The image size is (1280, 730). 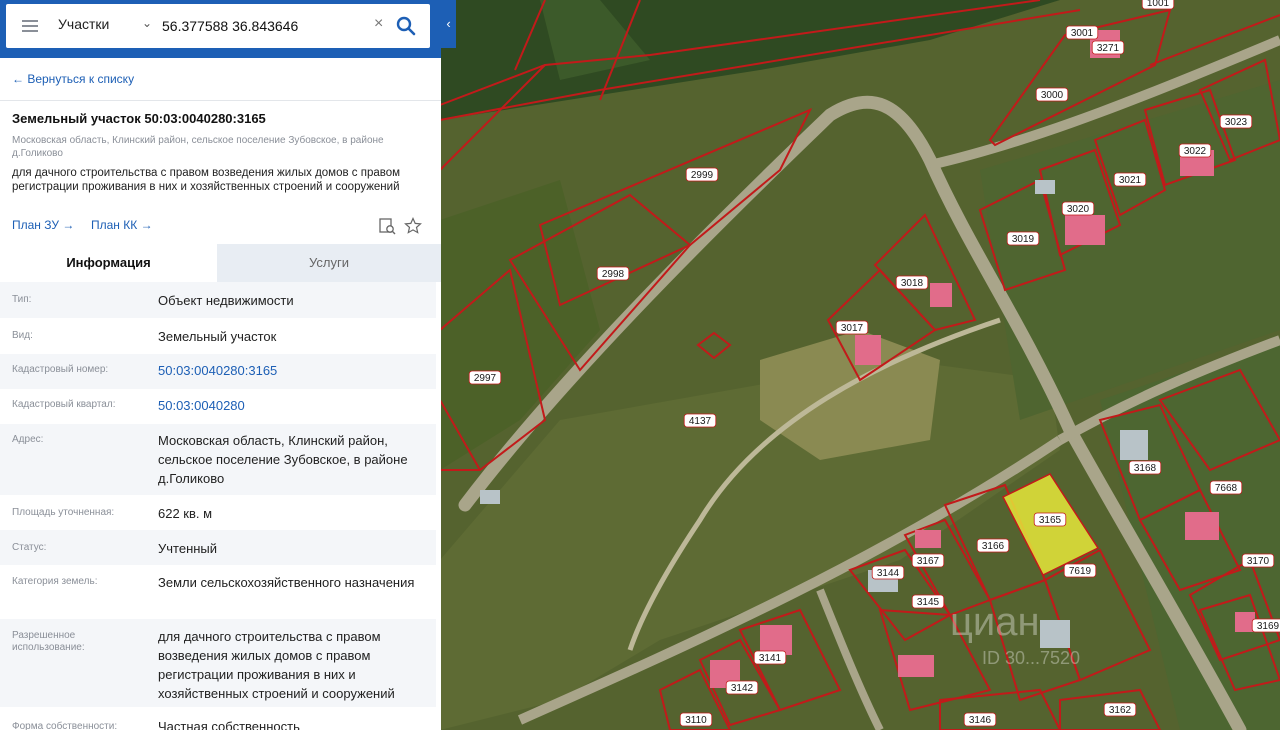 What do you see at coordinates (387, 226) in the screenshot?
I see `document-search-icon` at bounding box center [387, 226].